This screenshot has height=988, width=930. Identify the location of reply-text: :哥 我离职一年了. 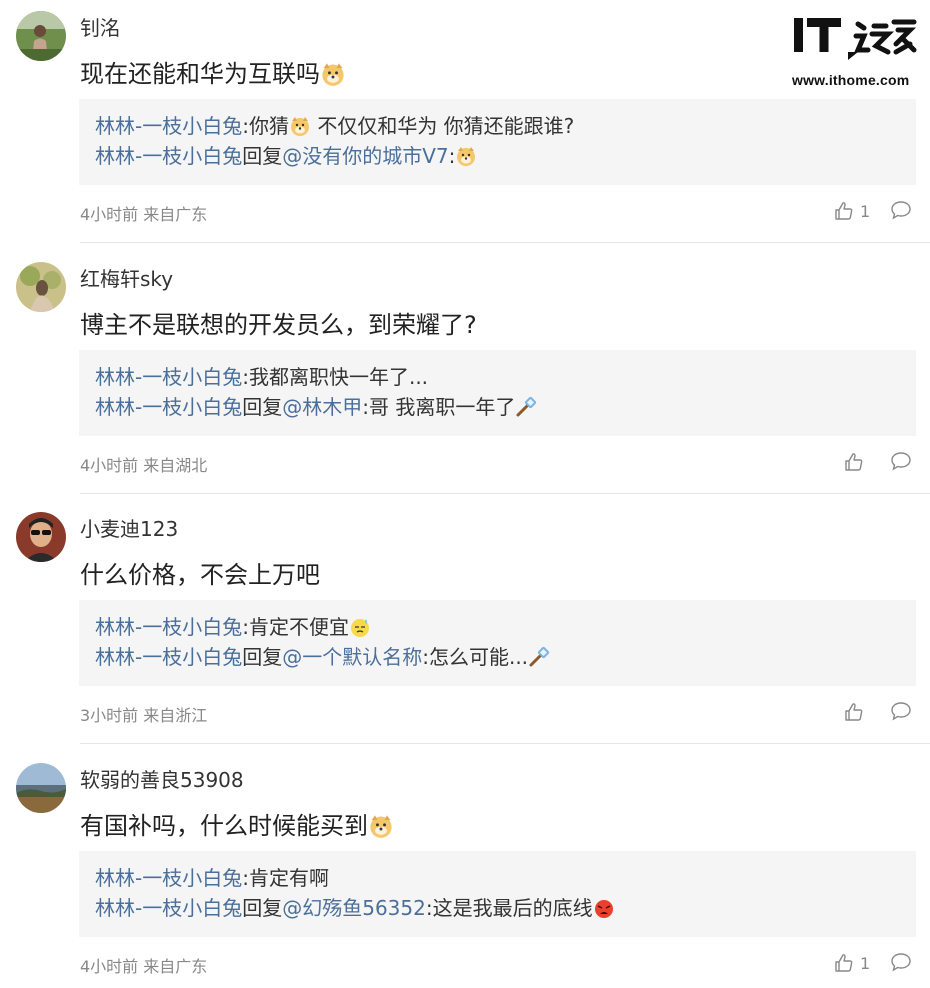
(439, 407).